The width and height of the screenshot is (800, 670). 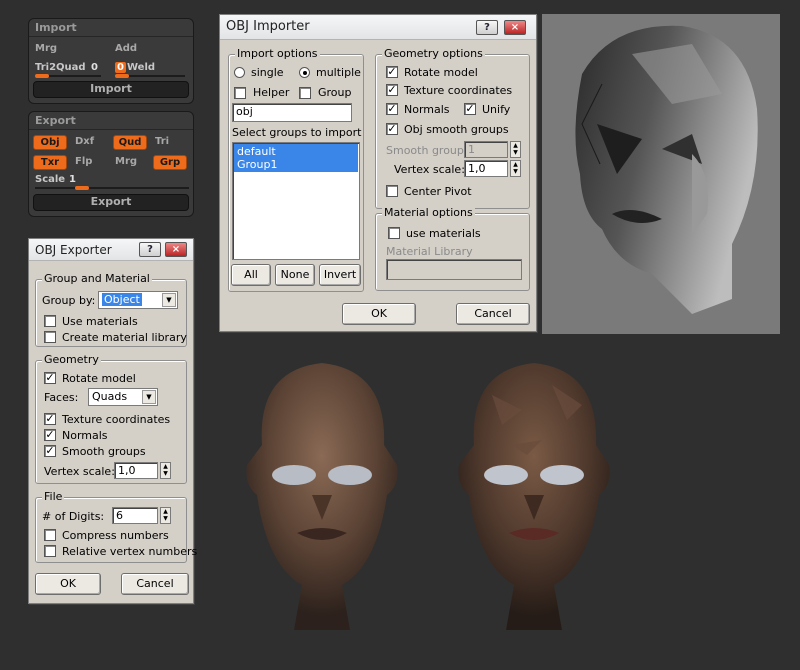 I want to click on export-button: Export, so click(x=111, y=202).